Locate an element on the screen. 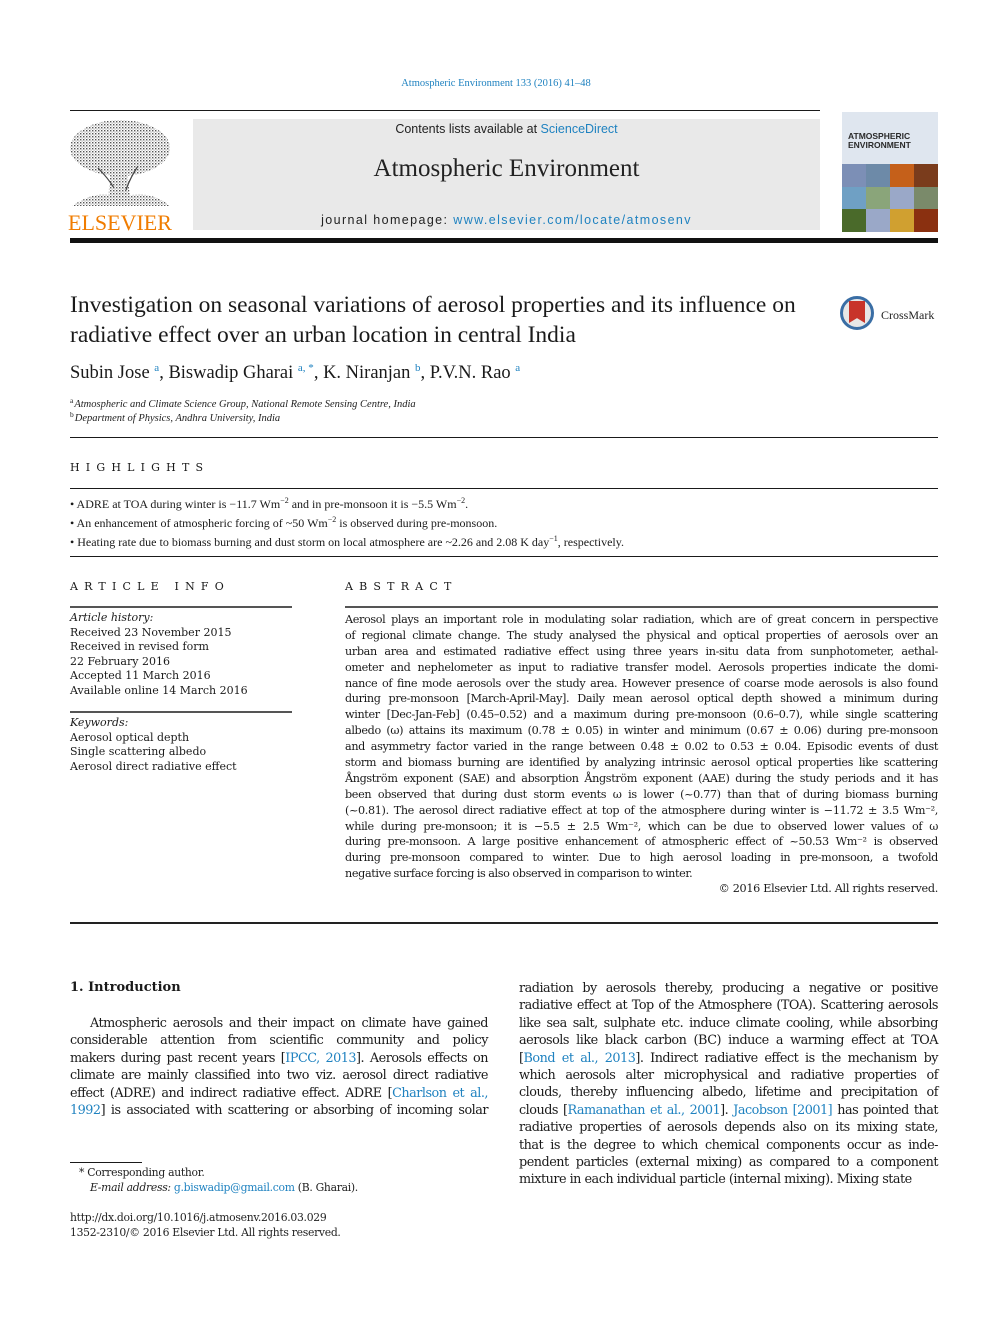 This screenshot has height=1323, width=992. email-owner: (B. Gharai). is located at coordinates (327, 1187).